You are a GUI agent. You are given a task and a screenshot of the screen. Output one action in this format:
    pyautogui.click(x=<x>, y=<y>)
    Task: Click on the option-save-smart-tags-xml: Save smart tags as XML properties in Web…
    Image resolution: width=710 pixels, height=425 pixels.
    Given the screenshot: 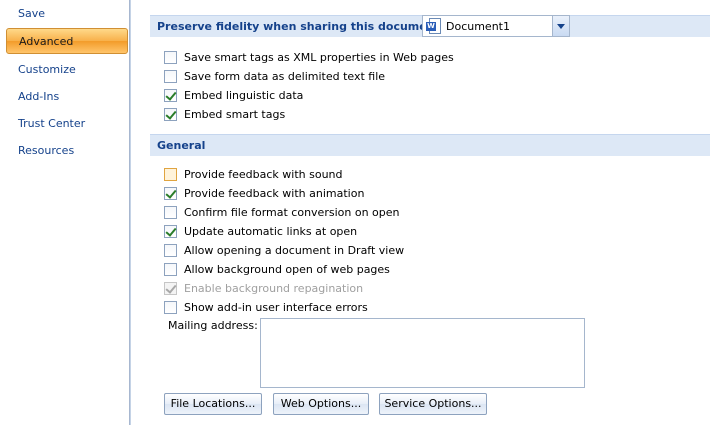 What is the action you would take?
    pyautogui.click(x=309, y=57)
    